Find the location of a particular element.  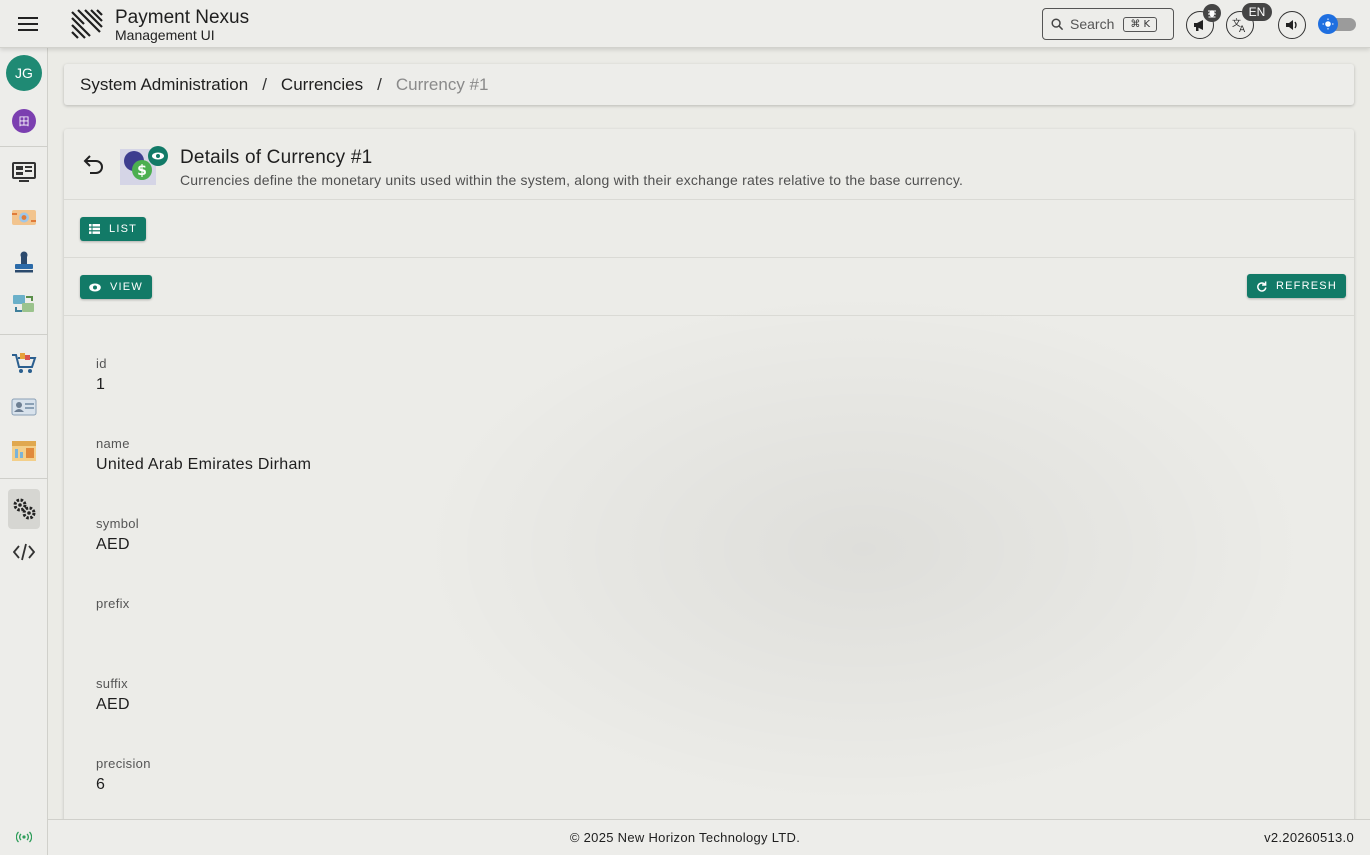

search-button: Search ⌘ K is located at coordinates (1108, 24).